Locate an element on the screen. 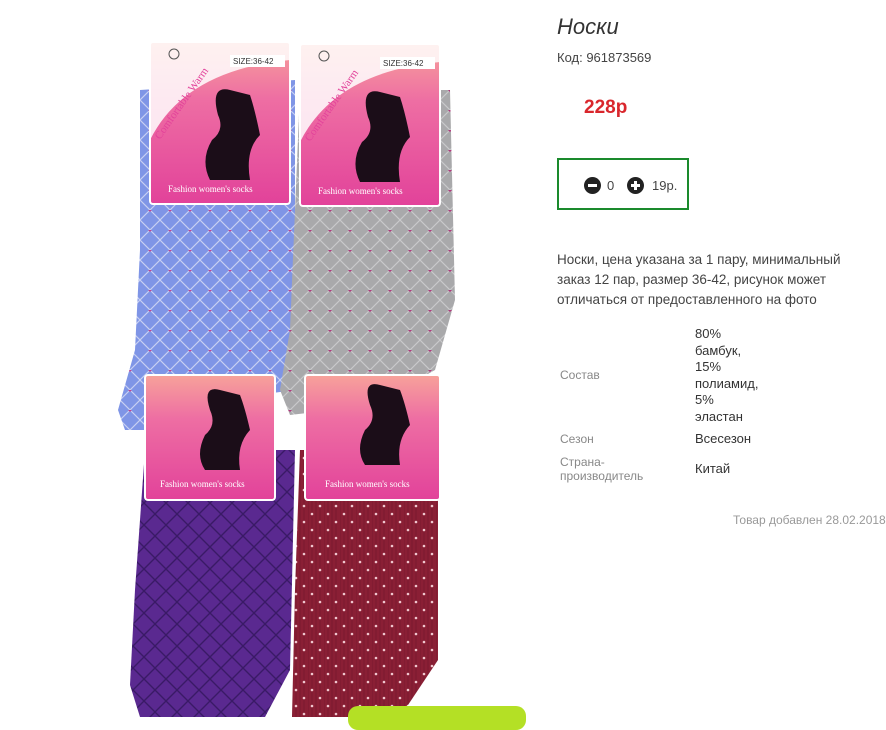 The width and height of the screenshot is (886, 730). composition-line: 15% is located at coordinates (708, 366).